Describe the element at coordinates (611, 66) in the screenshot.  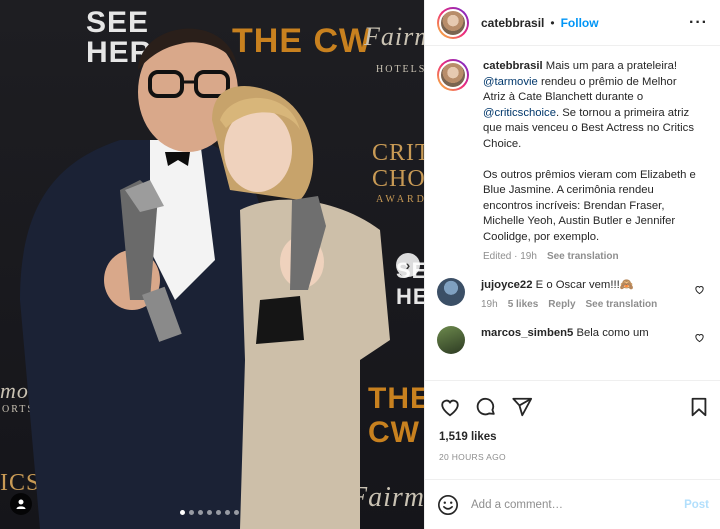
I see `caption-text-1: Mais um para a prateleira!` at that location.